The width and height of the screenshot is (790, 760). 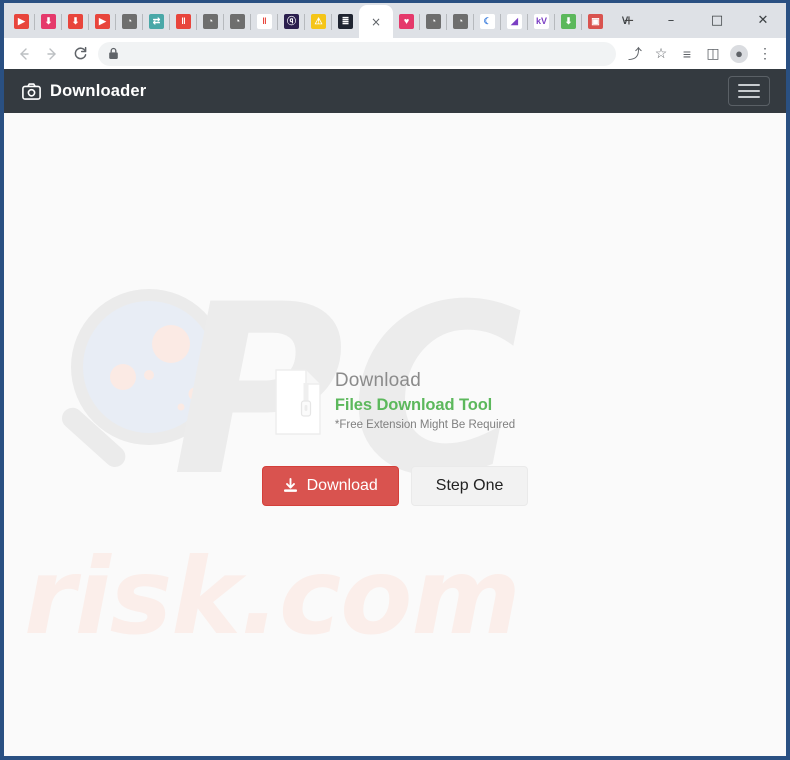 I want to click on download-green-favicon: ⬇, so click(x=568, y=21).